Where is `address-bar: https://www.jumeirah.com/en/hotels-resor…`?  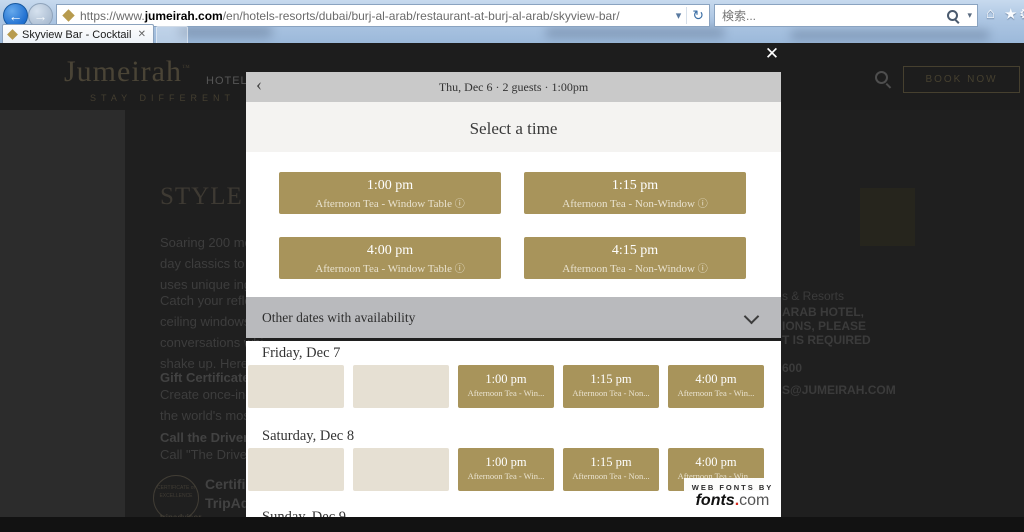
address-bar: https://www.jumeirah.com/en/hotels-resor… is located at coordinates (383, 15).